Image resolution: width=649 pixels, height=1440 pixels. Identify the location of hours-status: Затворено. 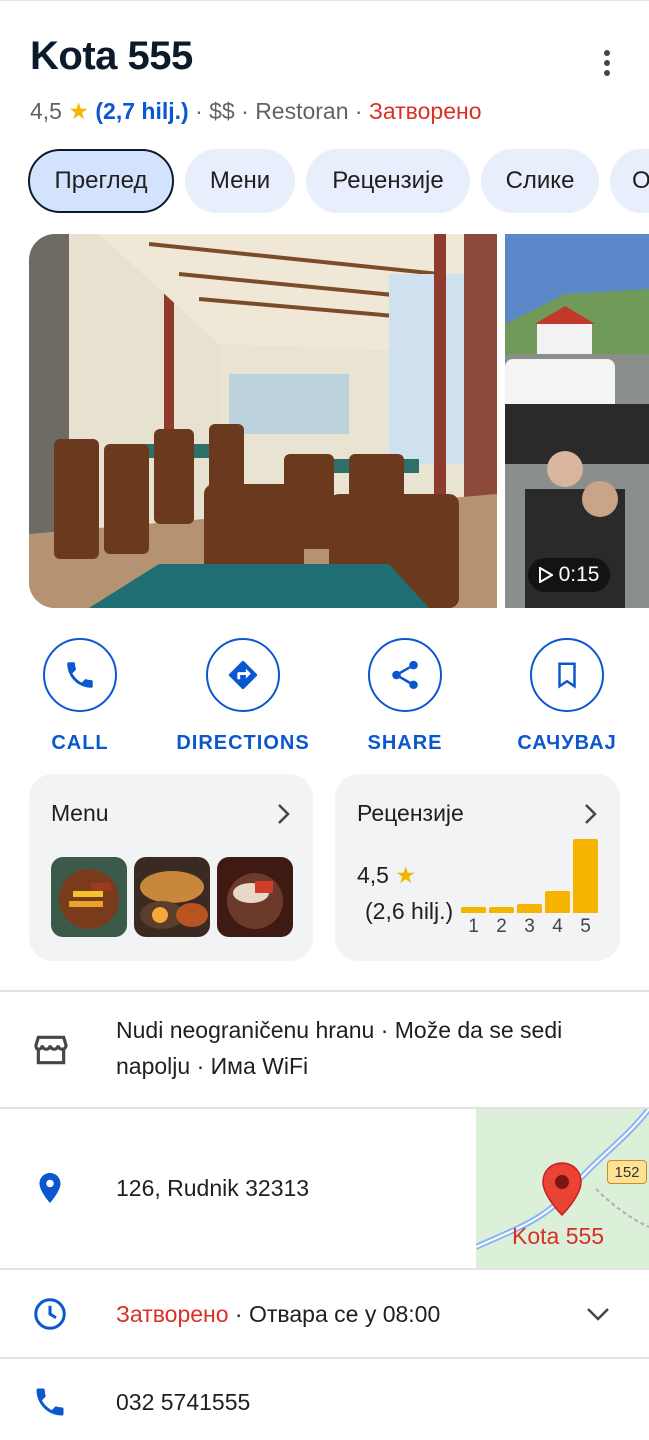
(172, 1314).